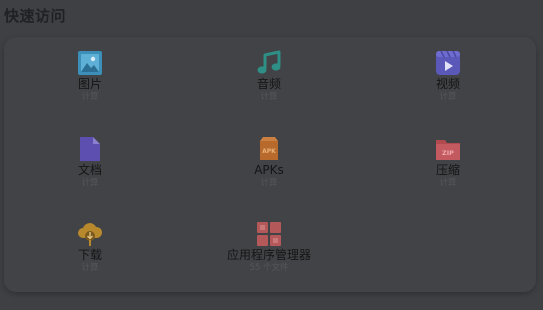 The height and width of the screenshot is (310, 543). I want to click on cloud-download-icon, so click(90, 234).